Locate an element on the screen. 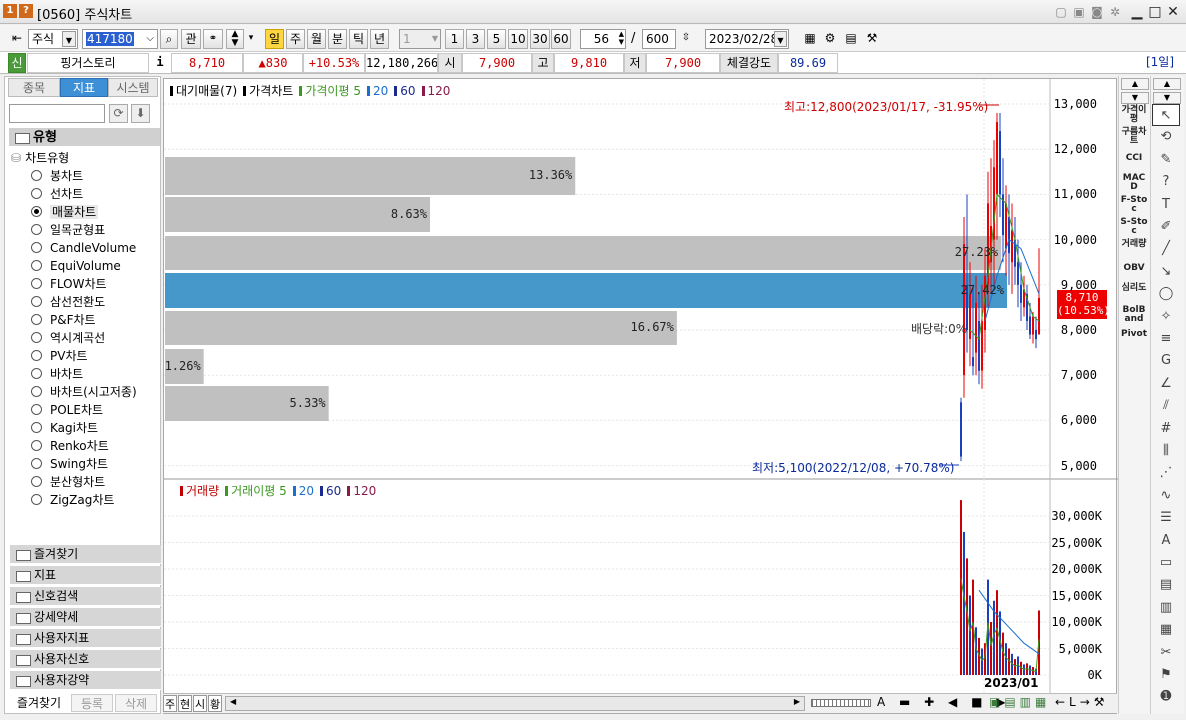 The width and height of the screenshot is (1186, 720). tab-system: 시스템 is located at coordinates (133, 87).